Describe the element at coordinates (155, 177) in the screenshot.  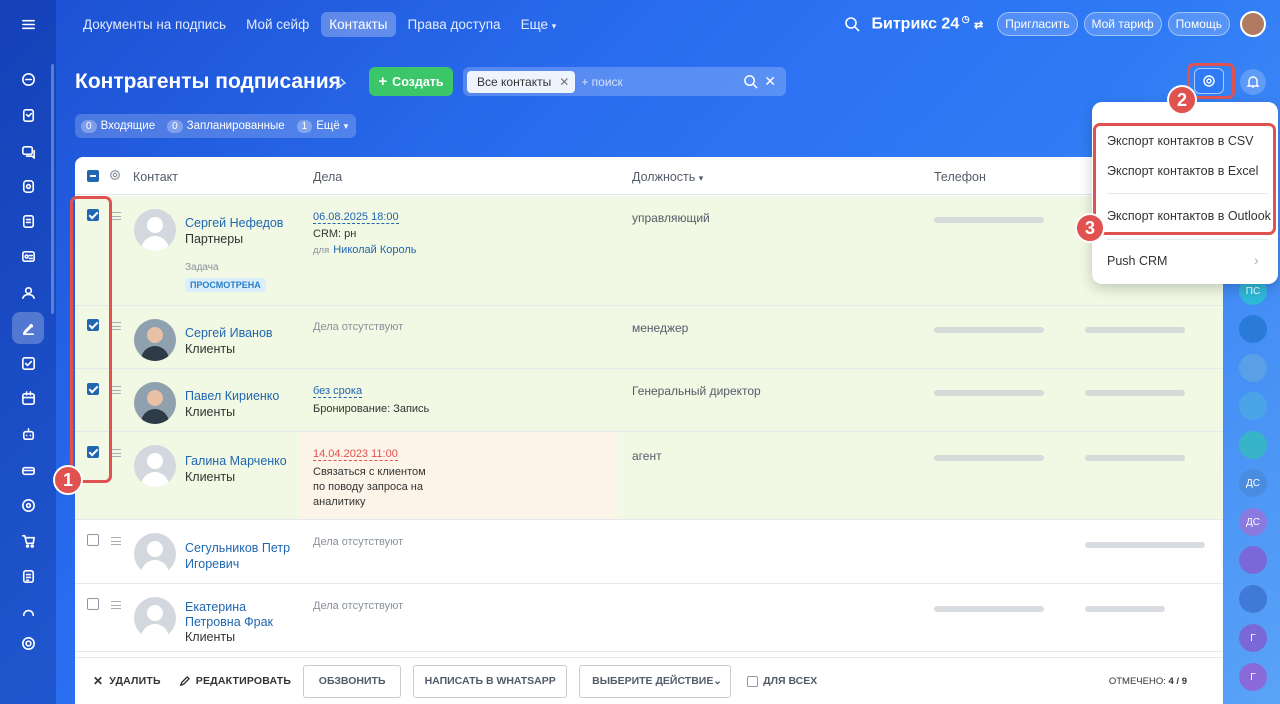
I see `column-contact: Контакт` at that location.